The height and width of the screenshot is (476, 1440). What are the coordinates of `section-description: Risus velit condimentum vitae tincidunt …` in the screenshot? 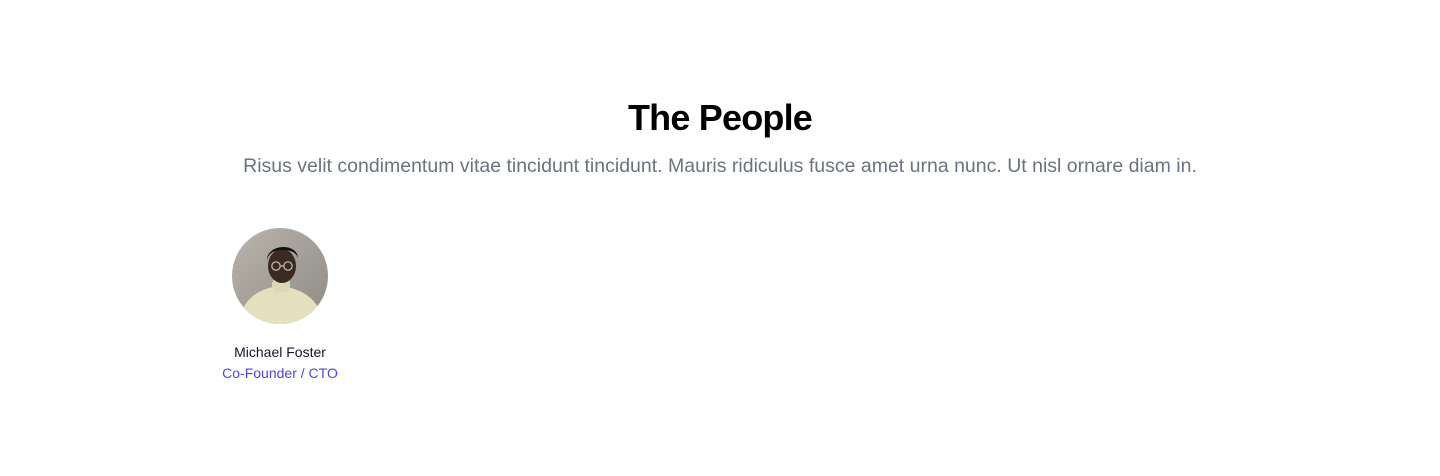 It's located at (720, 166).